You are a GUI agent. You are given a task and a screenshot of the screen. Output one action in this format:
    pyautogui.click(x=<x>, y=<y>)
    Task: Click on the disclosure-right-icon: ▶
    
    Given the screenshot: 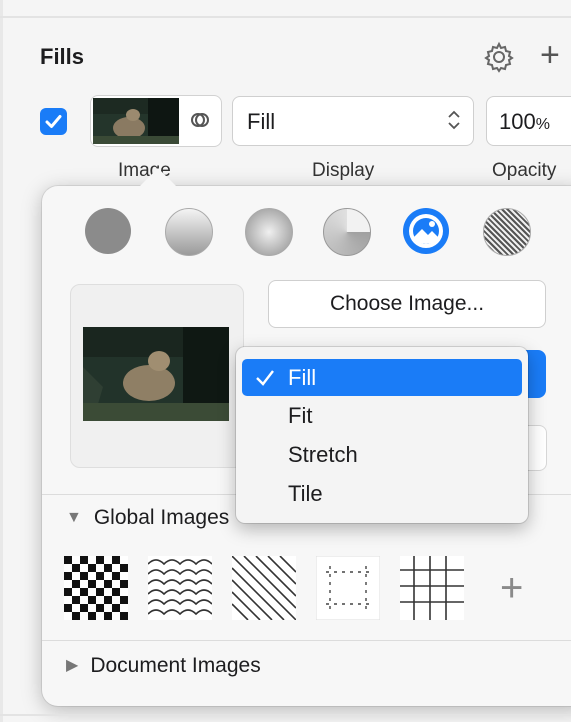 What is the action you would take?
    pyautogui.click(x=72, y=665)
    